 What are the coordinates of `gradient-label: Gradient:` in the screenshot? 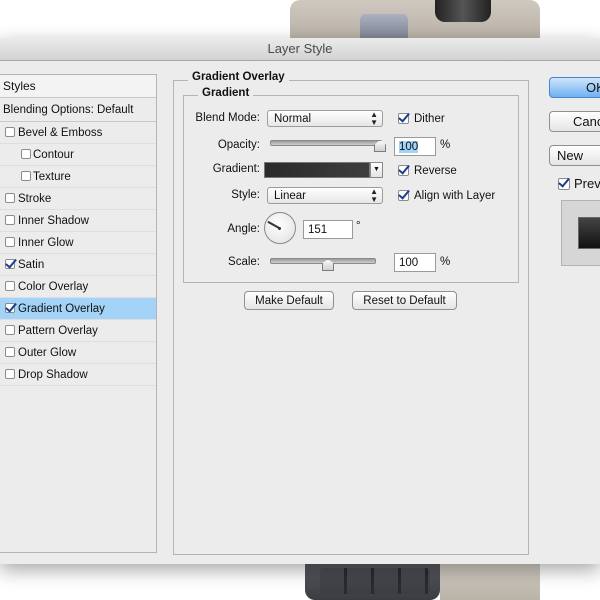 It's located at (236, 169).